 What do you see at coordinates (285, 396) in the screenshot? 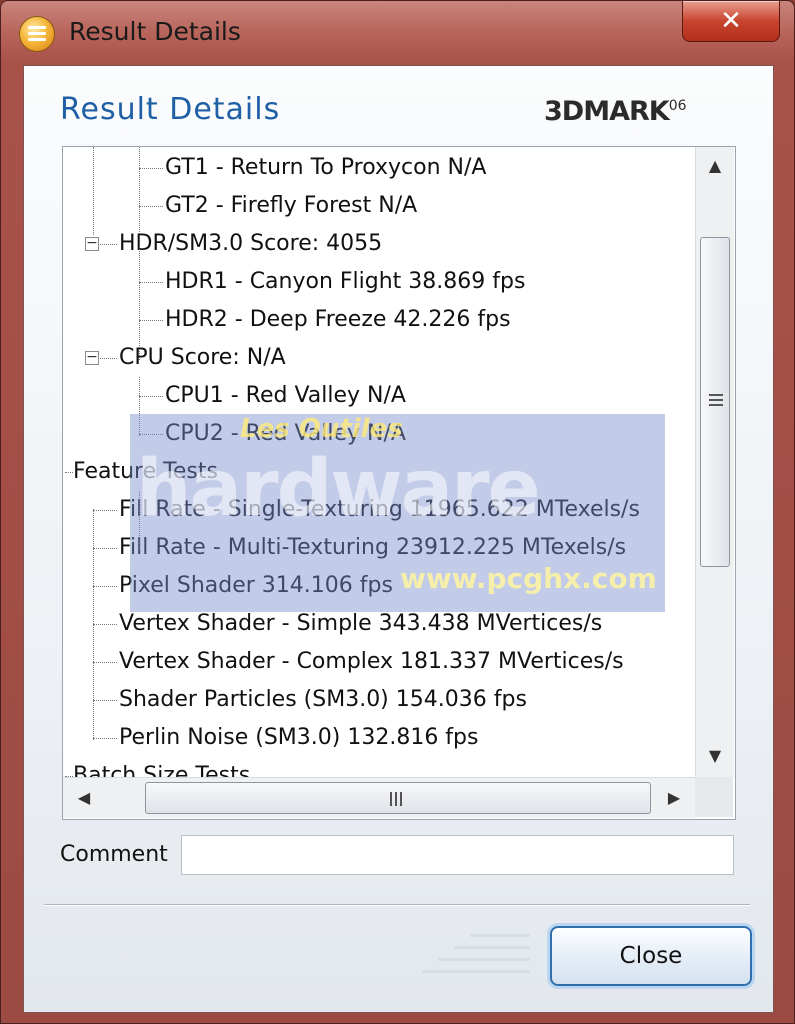
I see `tree-item: CPU1 - Red Valley N/A` at bounding box center [285, 396].